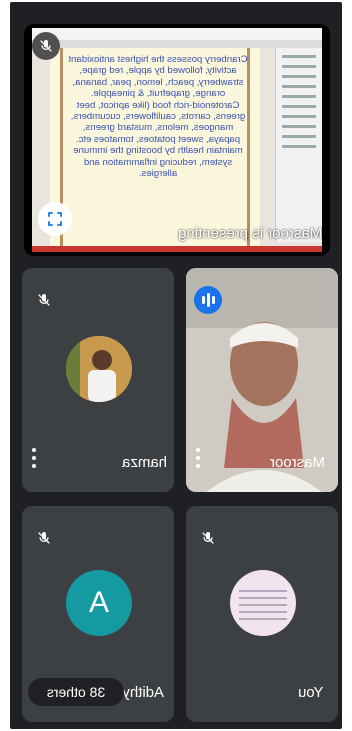 This screenshot has width=352, height=731. I want to click on shared-window-ribbon, so click(177, 44).